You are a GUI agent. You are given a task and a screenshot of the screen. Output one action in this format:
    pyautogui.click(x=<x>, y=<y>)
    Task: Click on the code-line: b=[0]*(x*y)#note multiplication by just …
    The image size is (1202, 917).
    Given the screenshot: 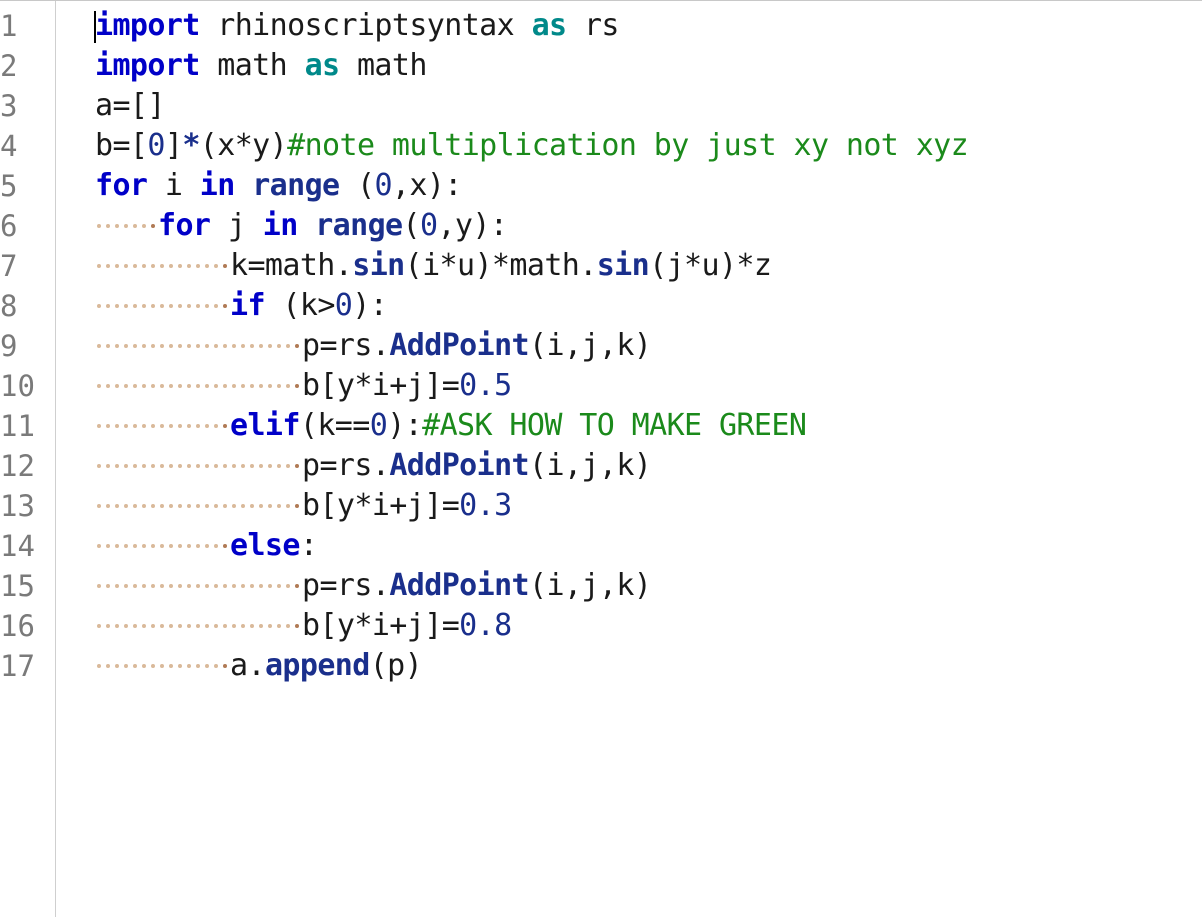 What is the action you would take?
    pyautogui.click(x=532, y=146)
    